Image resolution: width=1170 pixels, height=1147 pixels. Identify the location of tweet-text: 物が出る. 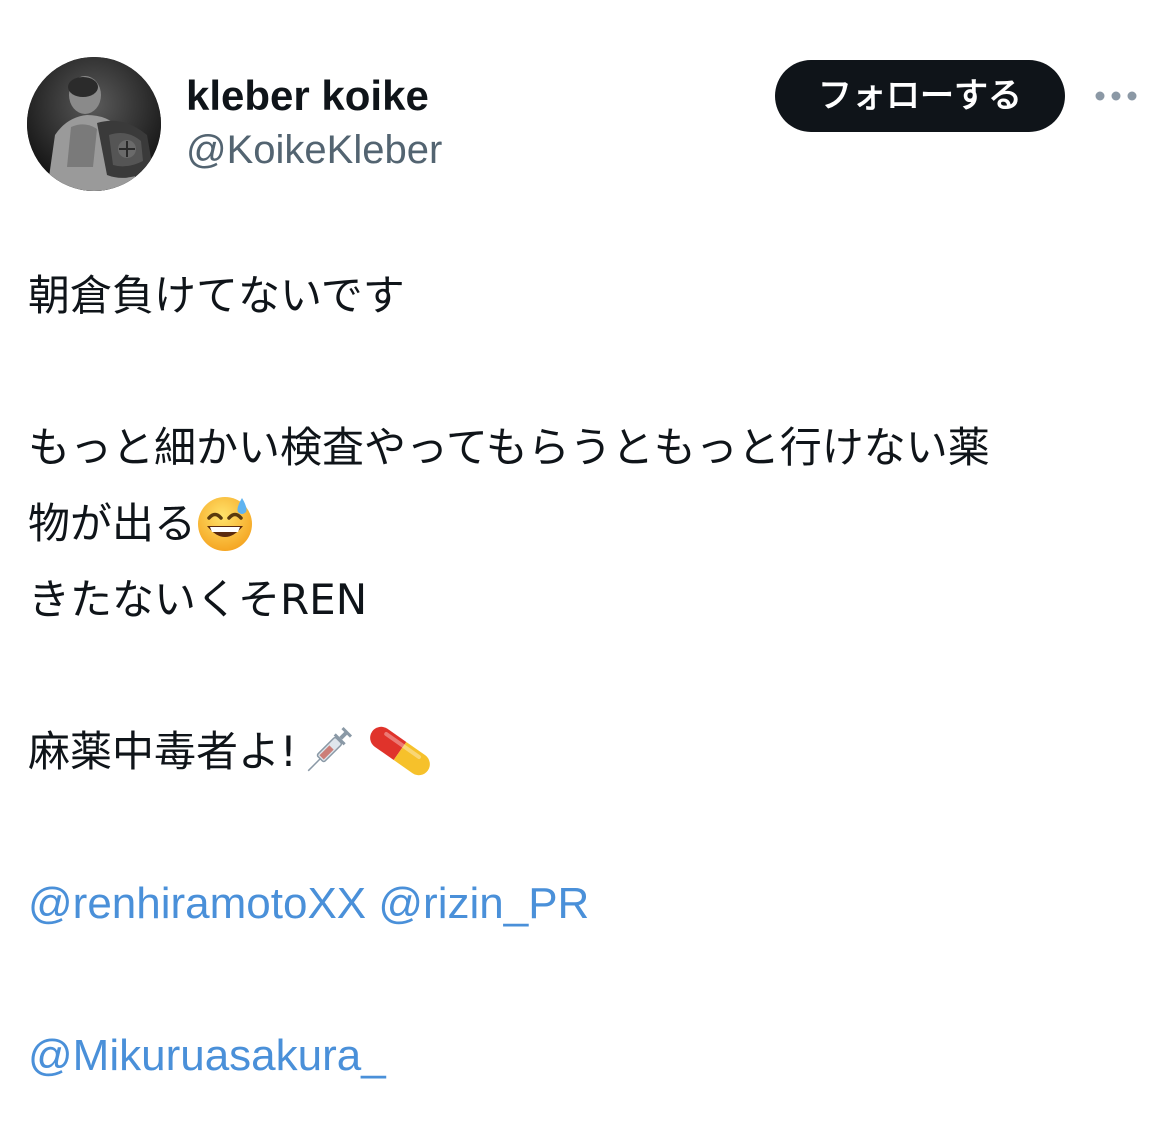
(112, 523).